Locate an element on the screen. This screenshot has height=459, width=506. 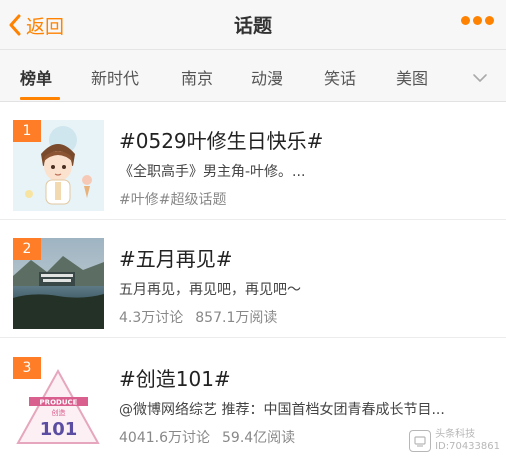
topic-stats: 4041.6万讨论 59.4亿阅读 is located at coordinates (207, 437).